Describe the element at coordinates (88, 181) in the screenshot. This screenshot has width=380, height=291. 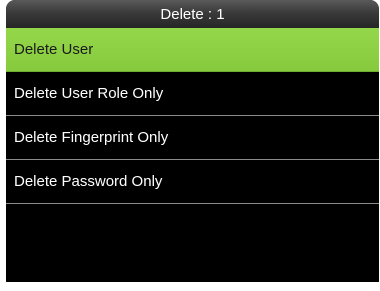
I see `menu-item-label: Delete Password Only` at that location.